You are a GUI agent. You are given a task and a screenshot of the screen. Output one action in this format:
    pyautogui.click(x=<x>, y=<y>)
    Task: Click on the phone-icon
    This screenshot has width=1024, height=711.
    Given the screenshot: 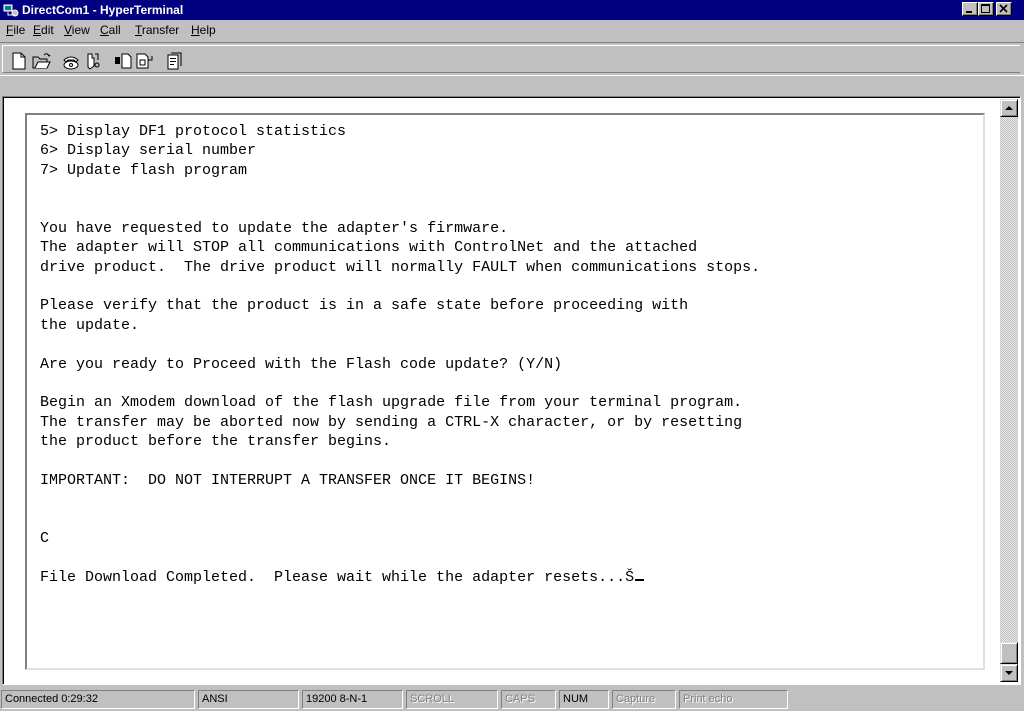 What is the action you would take?
    pyautogui.click(x=71, y=61)
    